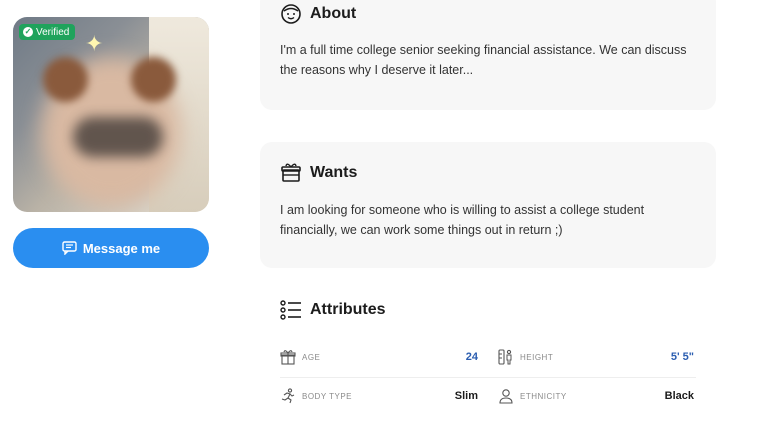 The width and height of the screenshot is (764, 426). What do you see at coordinates (291, 14) in the screenshot?
I see `smiley-face-icon` at bounding box center [291, 14].